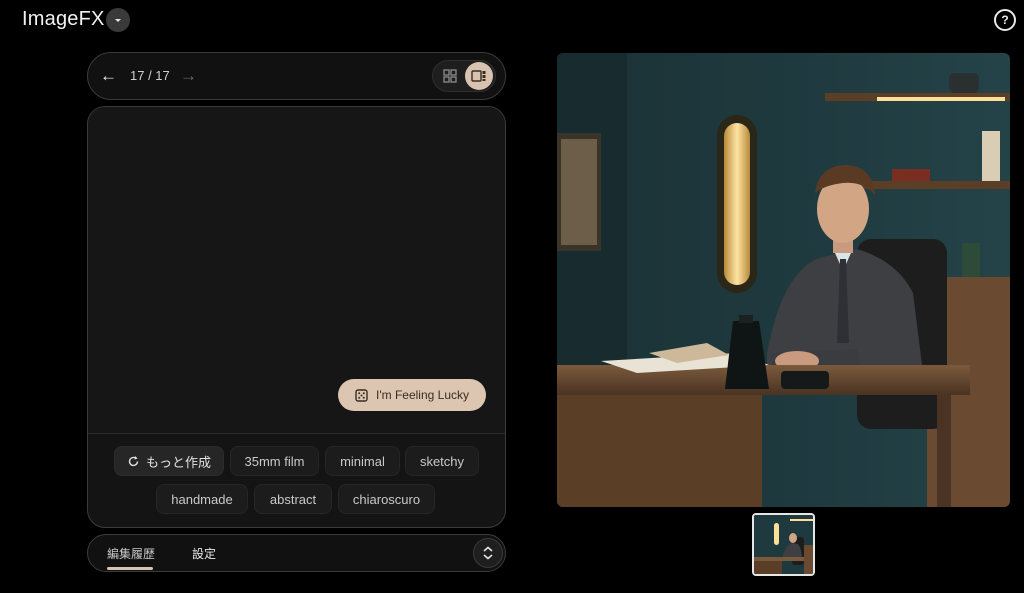 The image size is (1024, 593). What do you see at coordinates (131, 553) in the screenshot?
I see `tab-edit-history: 編集履歴` at bounding box center [131, 553].